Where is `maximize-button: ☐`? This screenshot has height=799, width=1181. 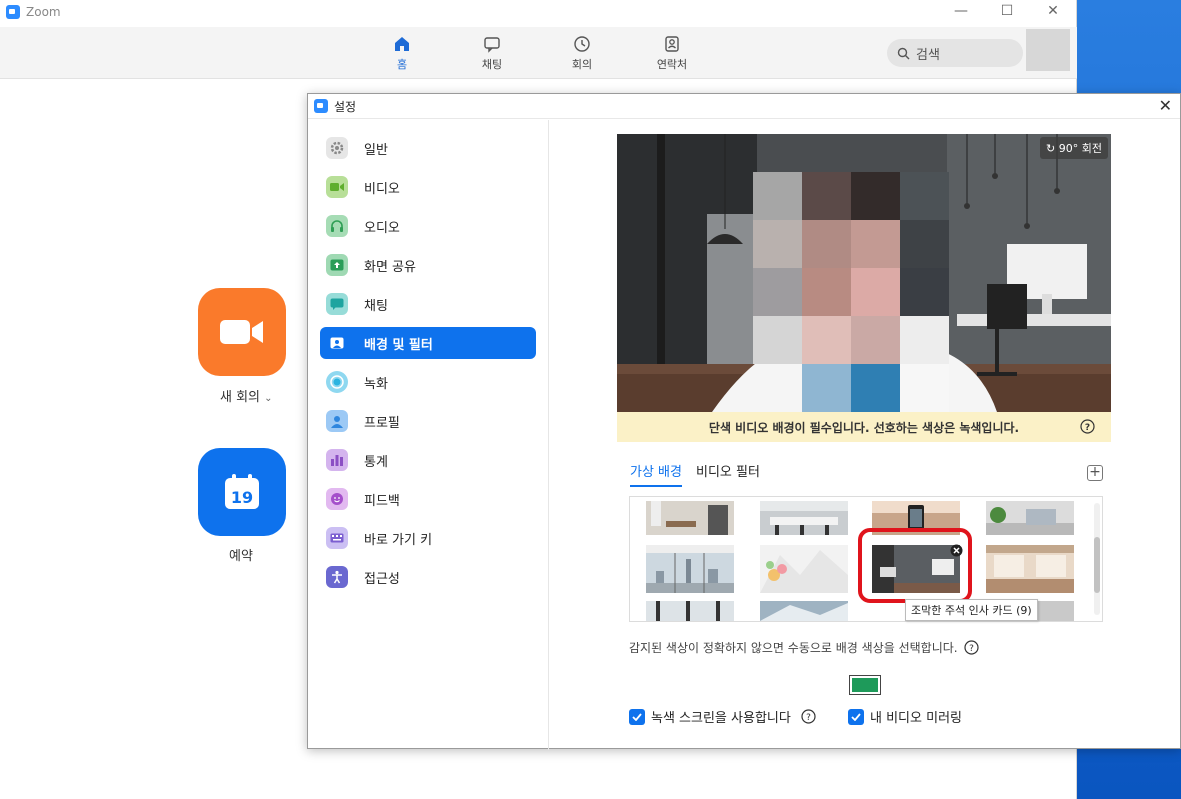 maximize-button: ☐ is located at coordinates (1007, 12).